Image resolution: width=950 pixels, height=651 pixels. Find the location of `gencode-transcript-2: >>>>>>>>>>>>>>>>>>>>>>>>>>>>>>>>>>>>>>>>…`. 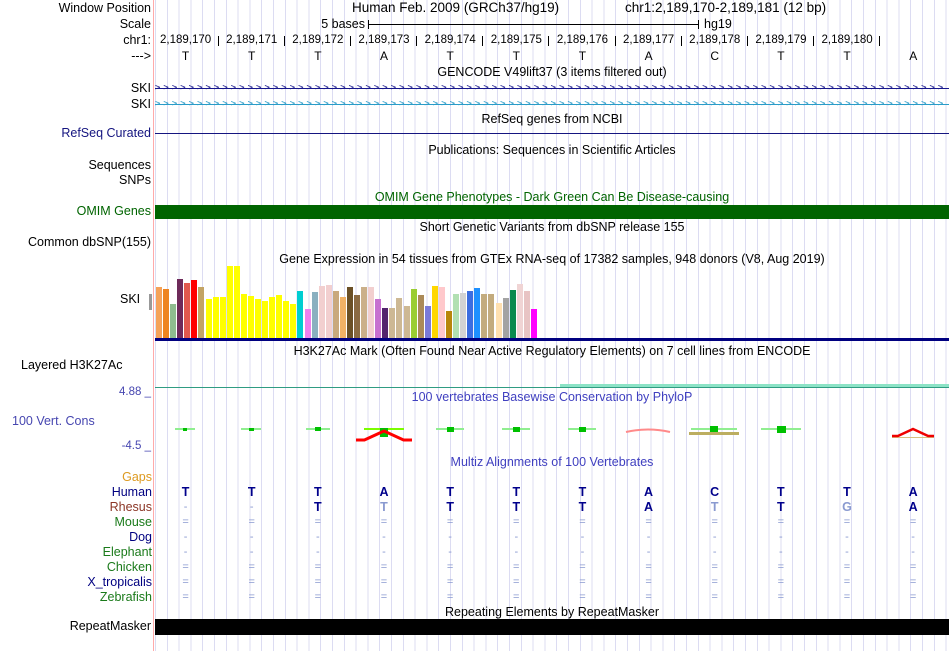

gencode-transcript-2: >>>>>>>>>>>>>>>>>>>>>>>>>>>>>>>>>>>>>>>>… is located at coordinates (552, 104).